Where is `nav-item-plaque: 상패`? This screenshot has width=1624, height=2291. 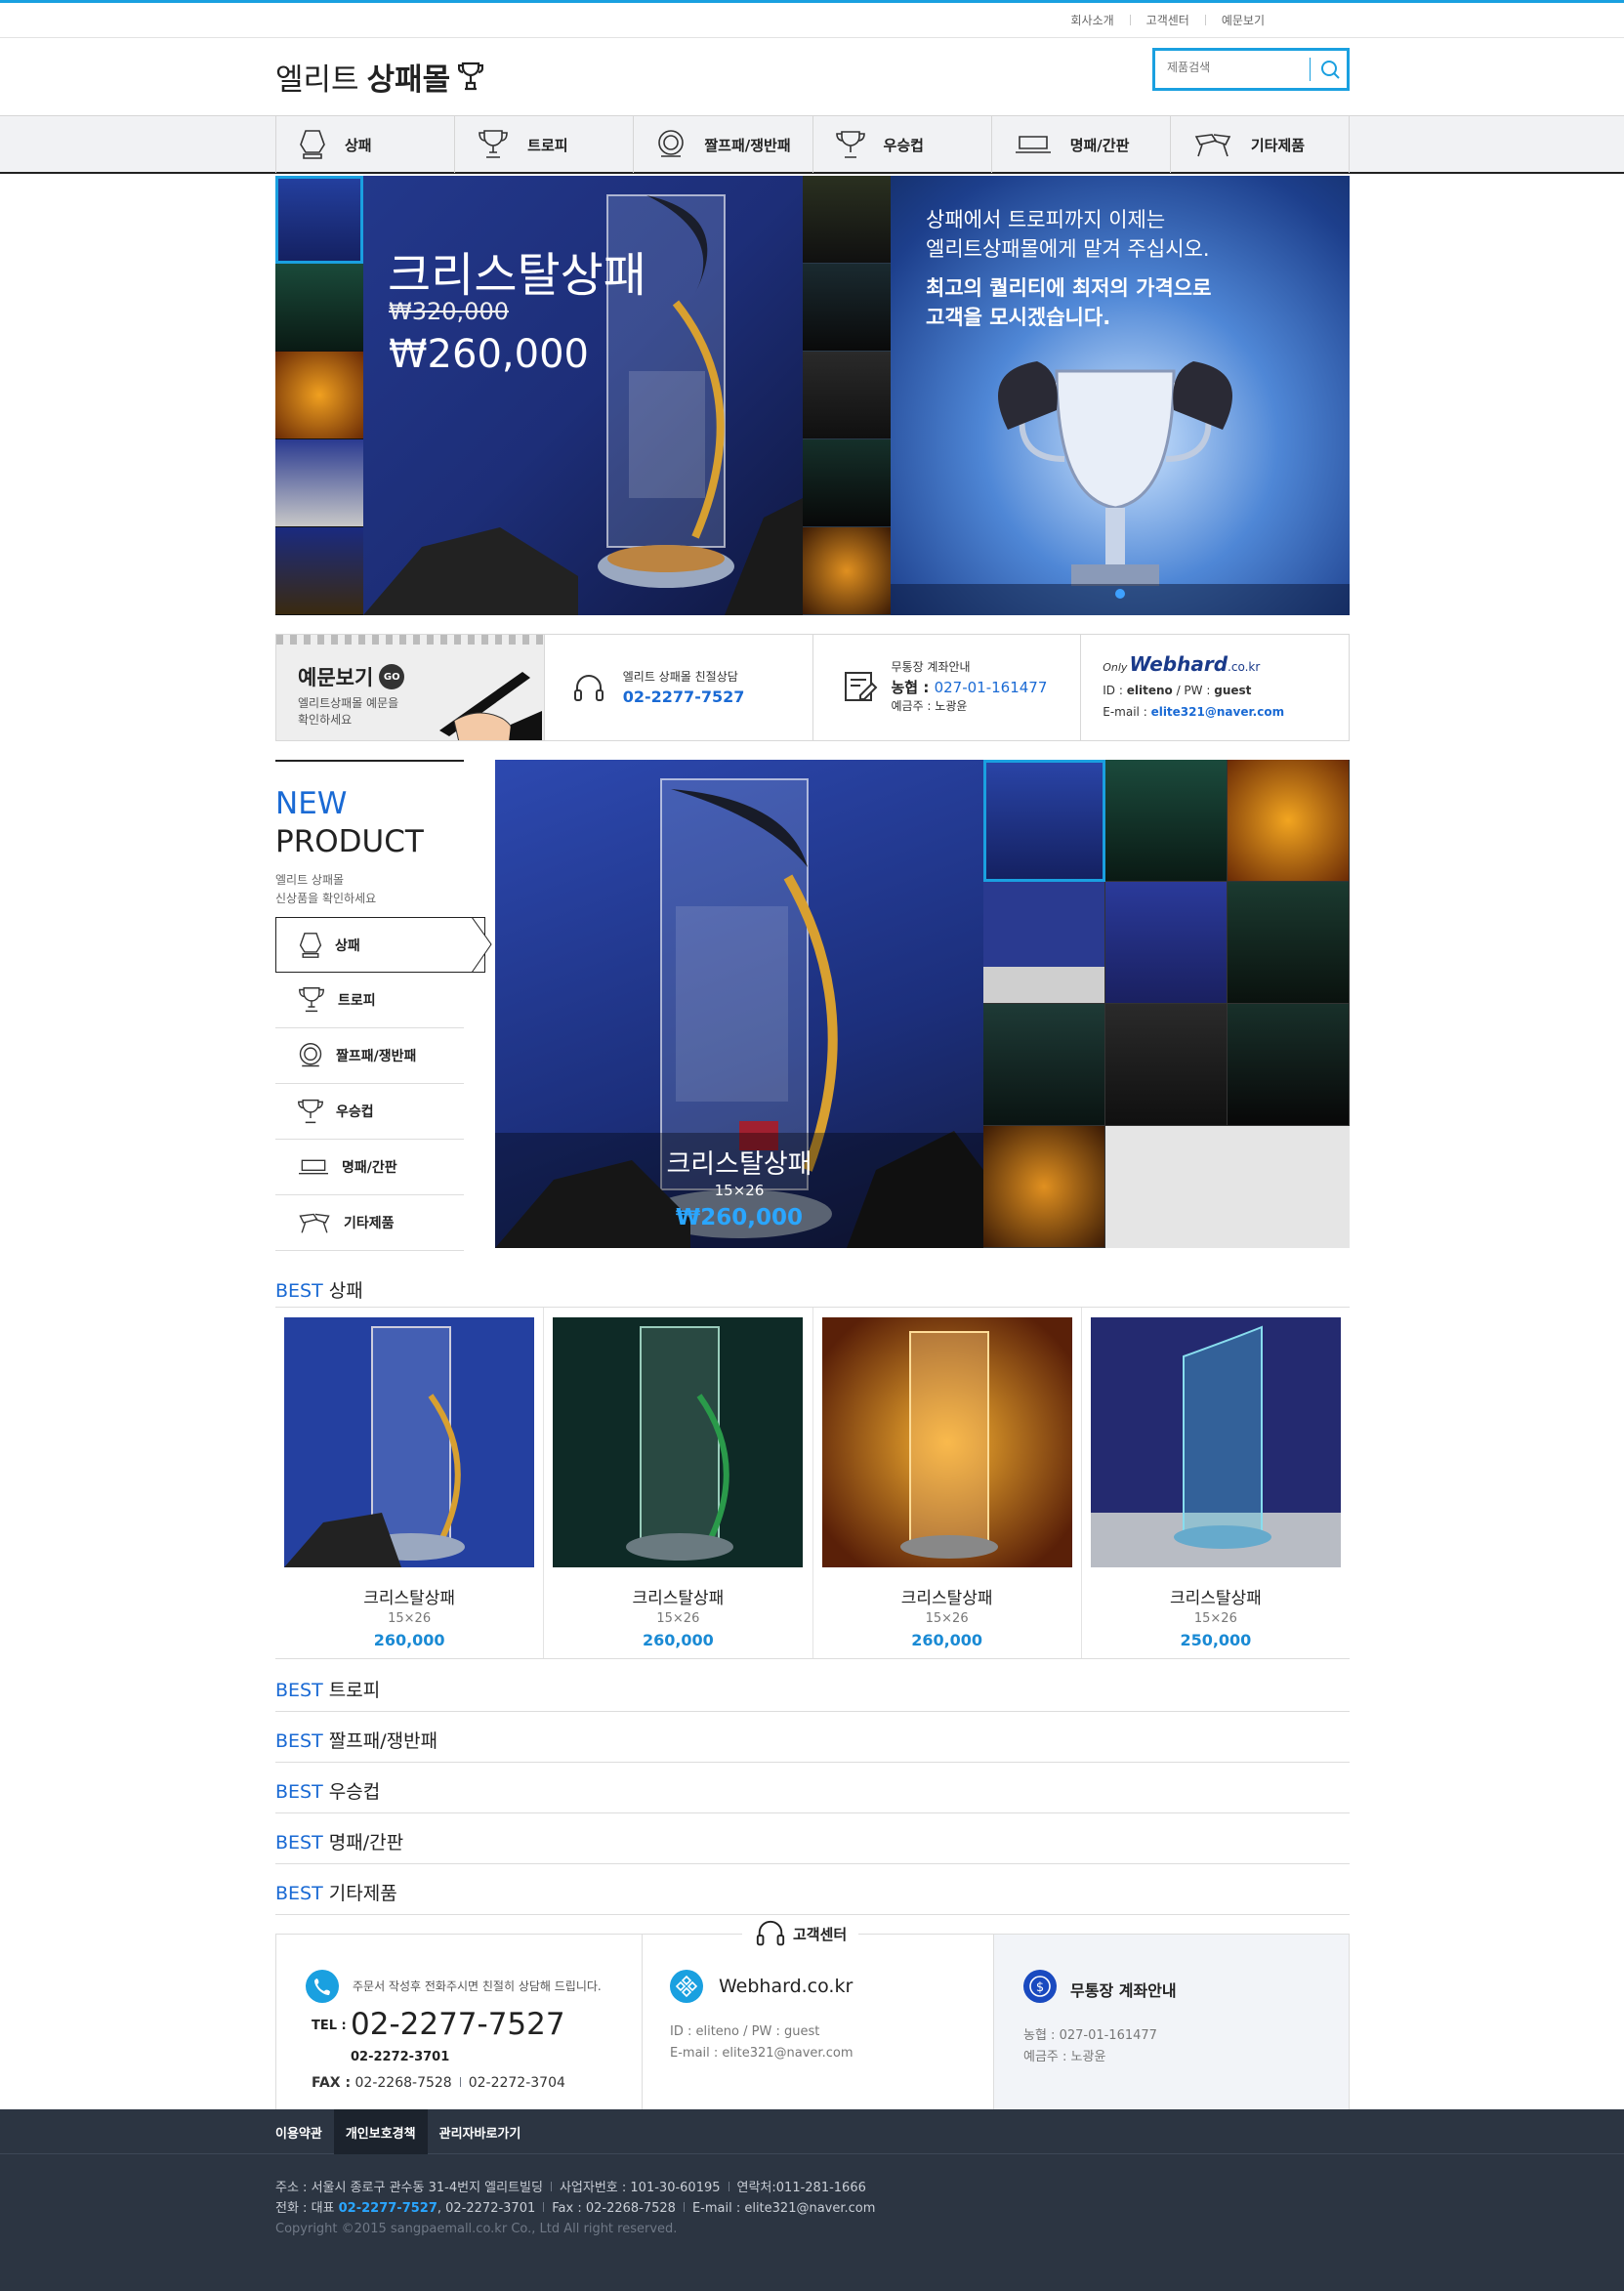 nav-item-plaque: 상패 is located at coordinates (366, 144).